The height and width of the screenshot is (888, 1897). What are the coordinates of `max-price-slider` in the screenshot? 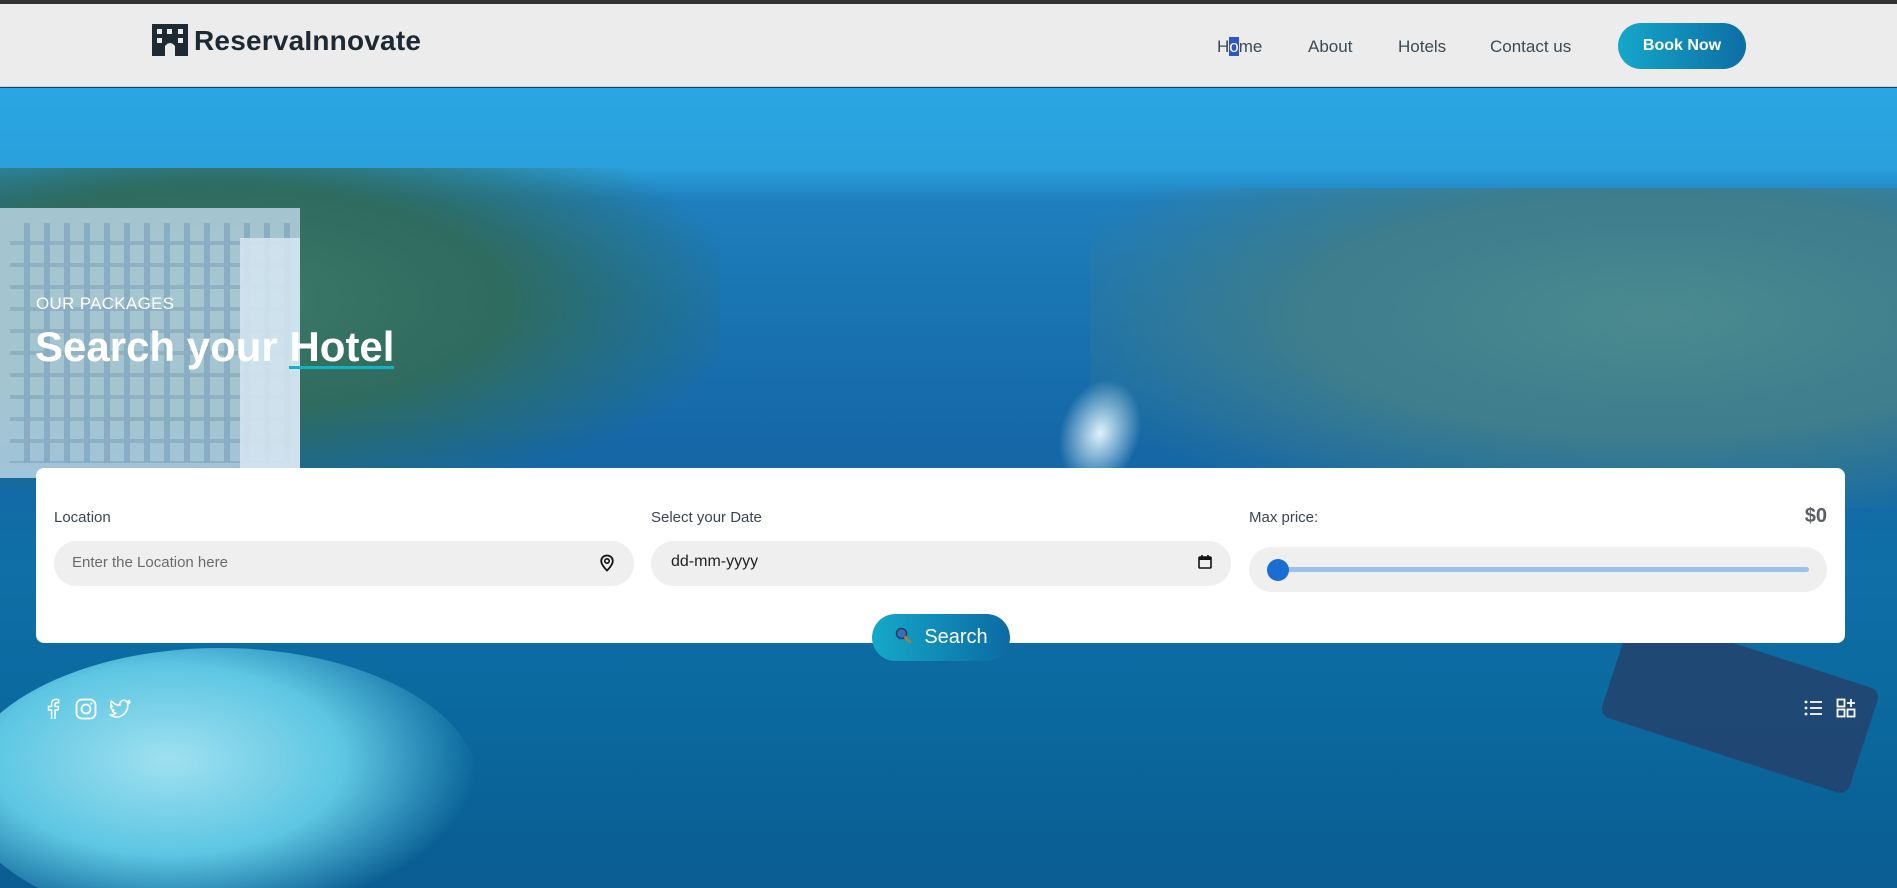 It's located at (1538, 569).